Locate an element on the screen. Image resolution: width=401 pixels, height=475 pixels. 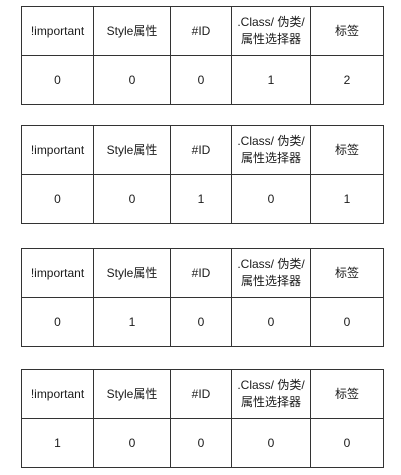
value-tag: 2 is located at coordinates (347, 80).